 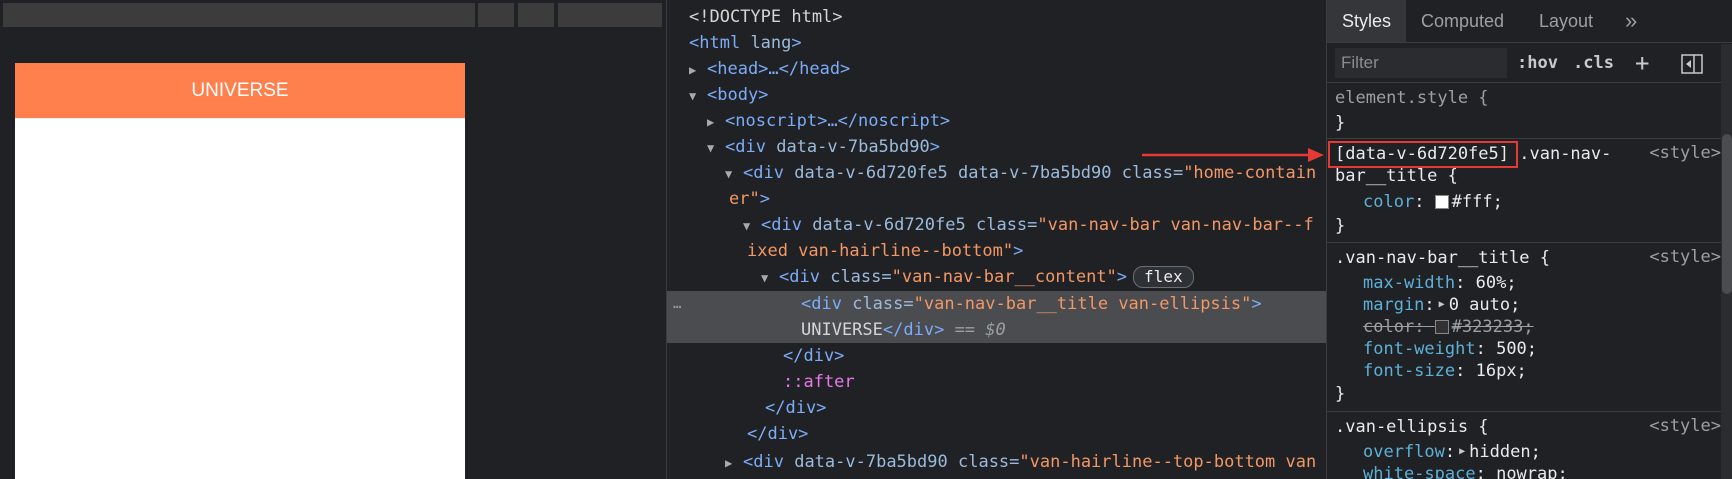 I want to click on property-value: #fff;, so click(x=1477, y=202).